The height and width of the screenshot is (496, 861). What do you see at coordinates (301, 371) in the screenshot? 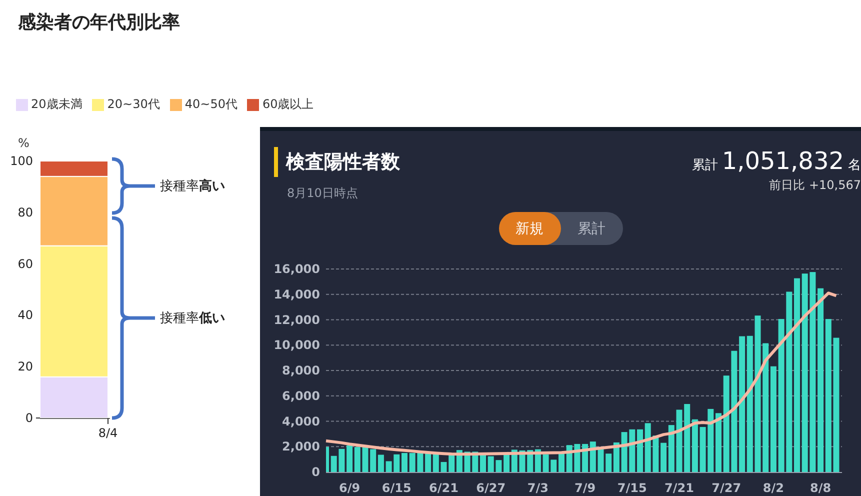
I see `axis-label: 8,000` at bounding box center [301, 371].